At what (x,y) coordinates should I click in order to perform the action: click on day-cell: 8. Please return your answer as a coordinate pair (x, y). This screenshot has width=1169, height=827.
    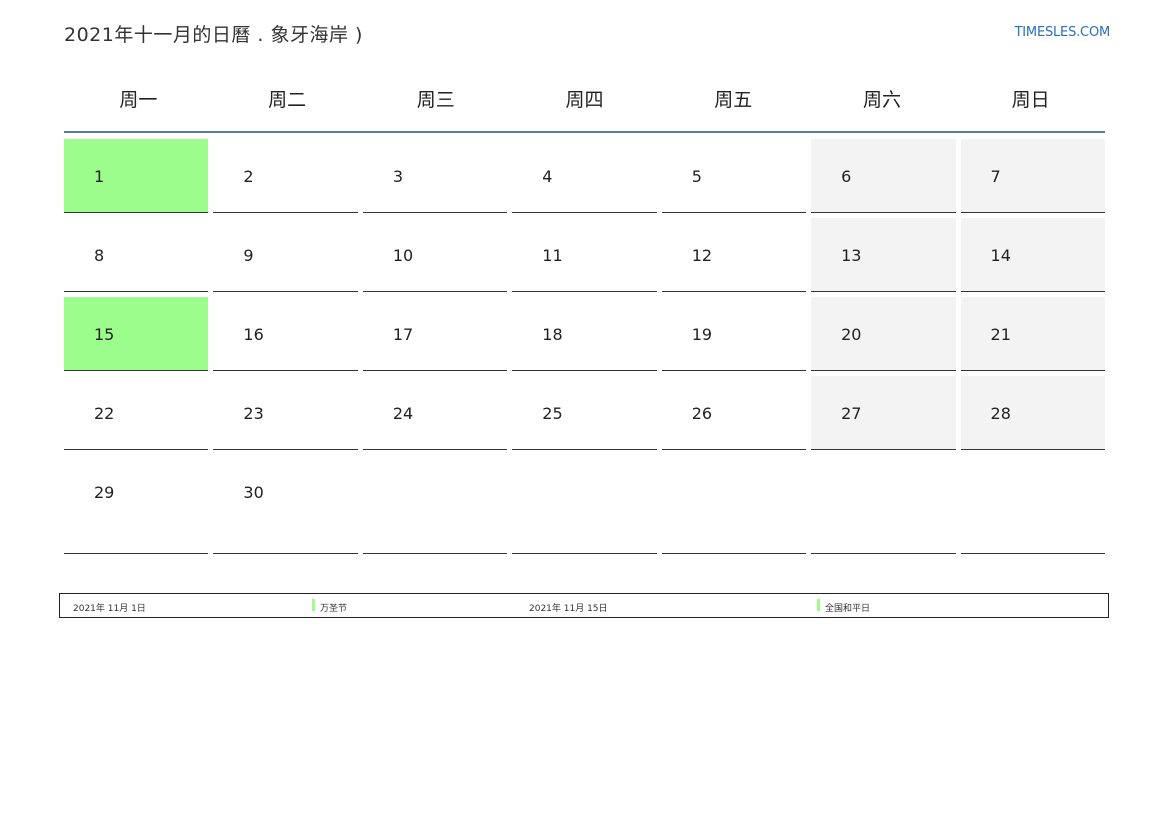
    Looking at the image, I should click on (136, 255).